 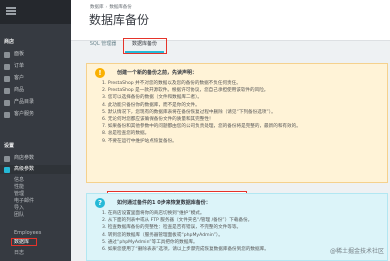 I want to click on breadcrumb: 数据库 › 数据库备份, so click(x=111, y=7).